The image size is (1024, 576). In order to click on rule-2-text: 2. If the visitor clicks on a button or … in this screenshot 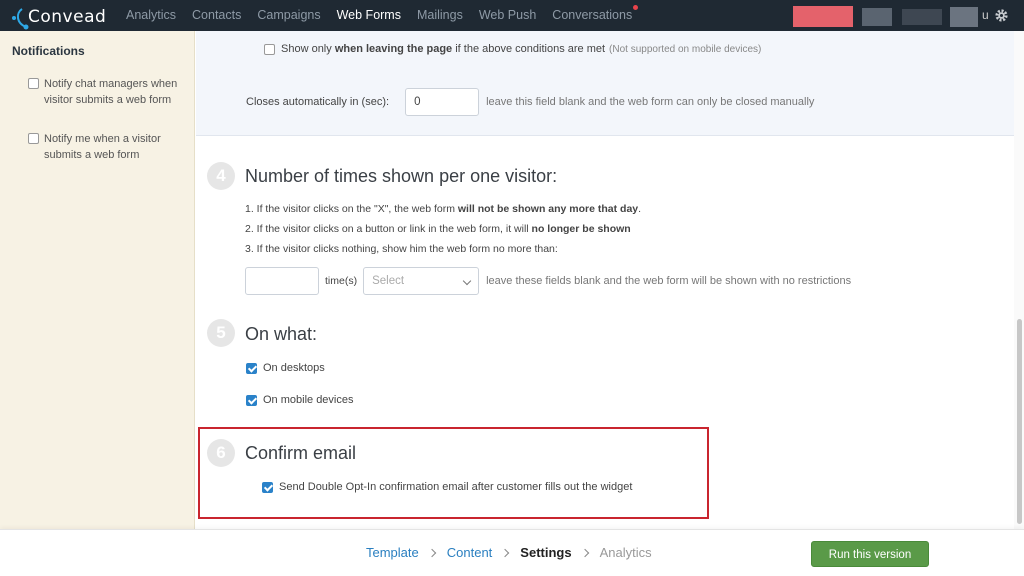, I will do `click(388, 229)`.